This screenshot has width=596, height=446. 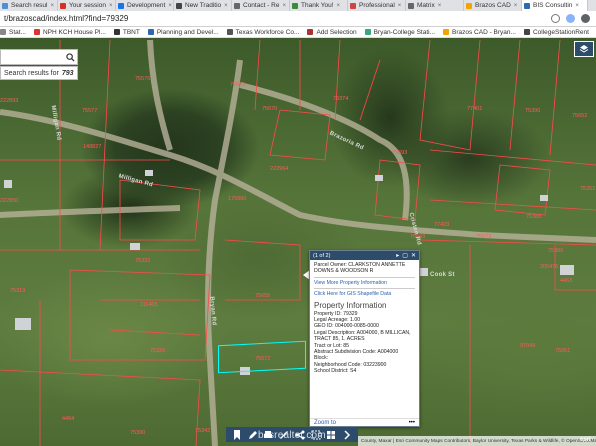 I want to click on parcel-label: 75573, so click(x=483, y=237).